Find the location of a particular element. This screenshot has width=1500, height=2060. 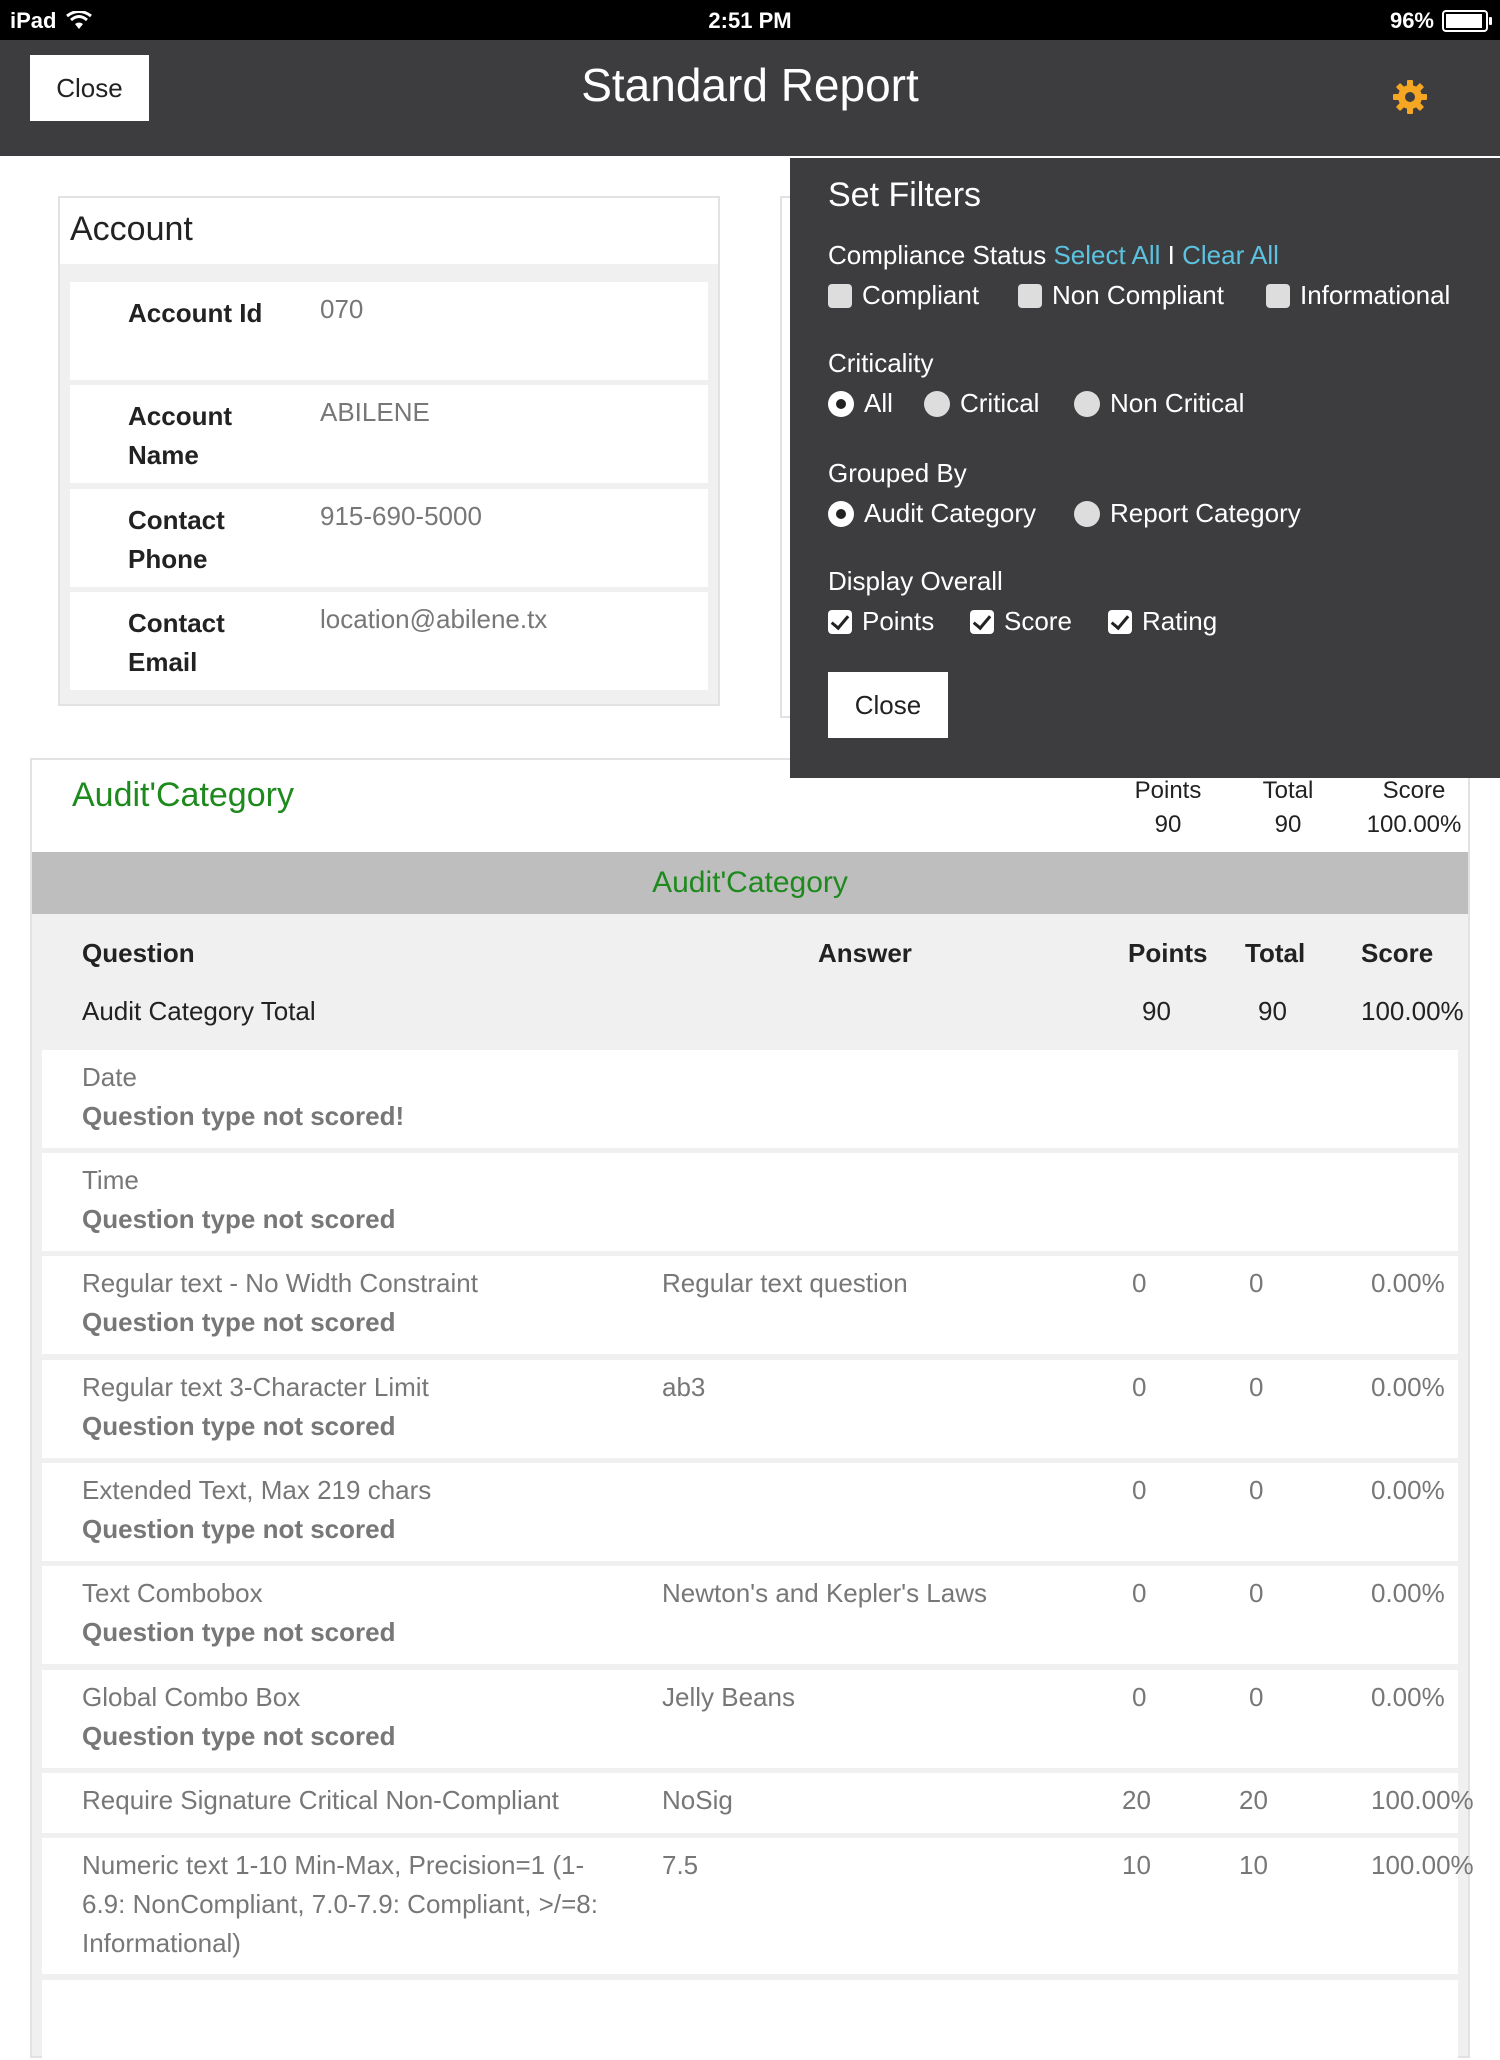

account-row-email: Contact Email location@abilene.tx is located at coordinates (389, 641).